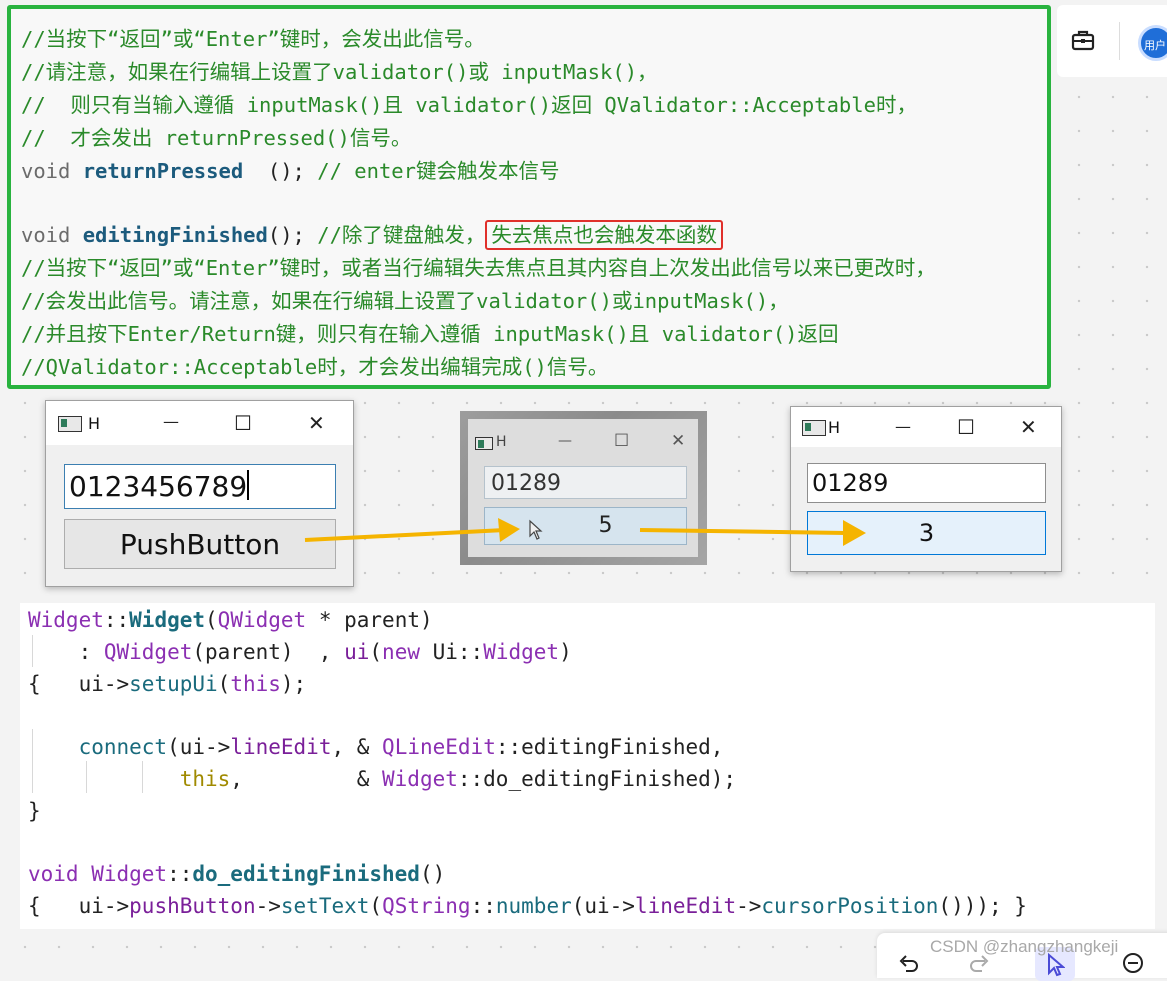 Image resolution: width=1167 pixels, height=981 pixels. Describe the element at coordinates (173, 684) in the screenshot. I see `method-name: setupUi` at that location.